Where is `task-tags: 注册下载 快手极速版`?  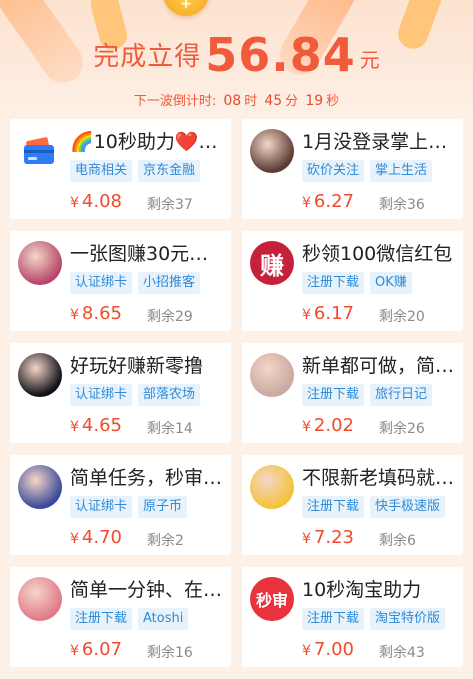 task-tags: 注册下载 快手极速版 is located at coordinates (374, 507).